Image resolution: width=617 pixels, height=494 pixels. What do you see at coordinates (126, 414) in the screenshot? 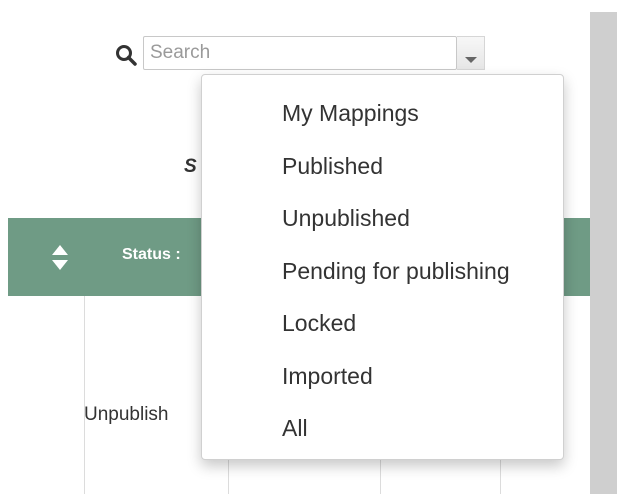
I see `status-cell: Unpublish` at bounding box center [126, 414].